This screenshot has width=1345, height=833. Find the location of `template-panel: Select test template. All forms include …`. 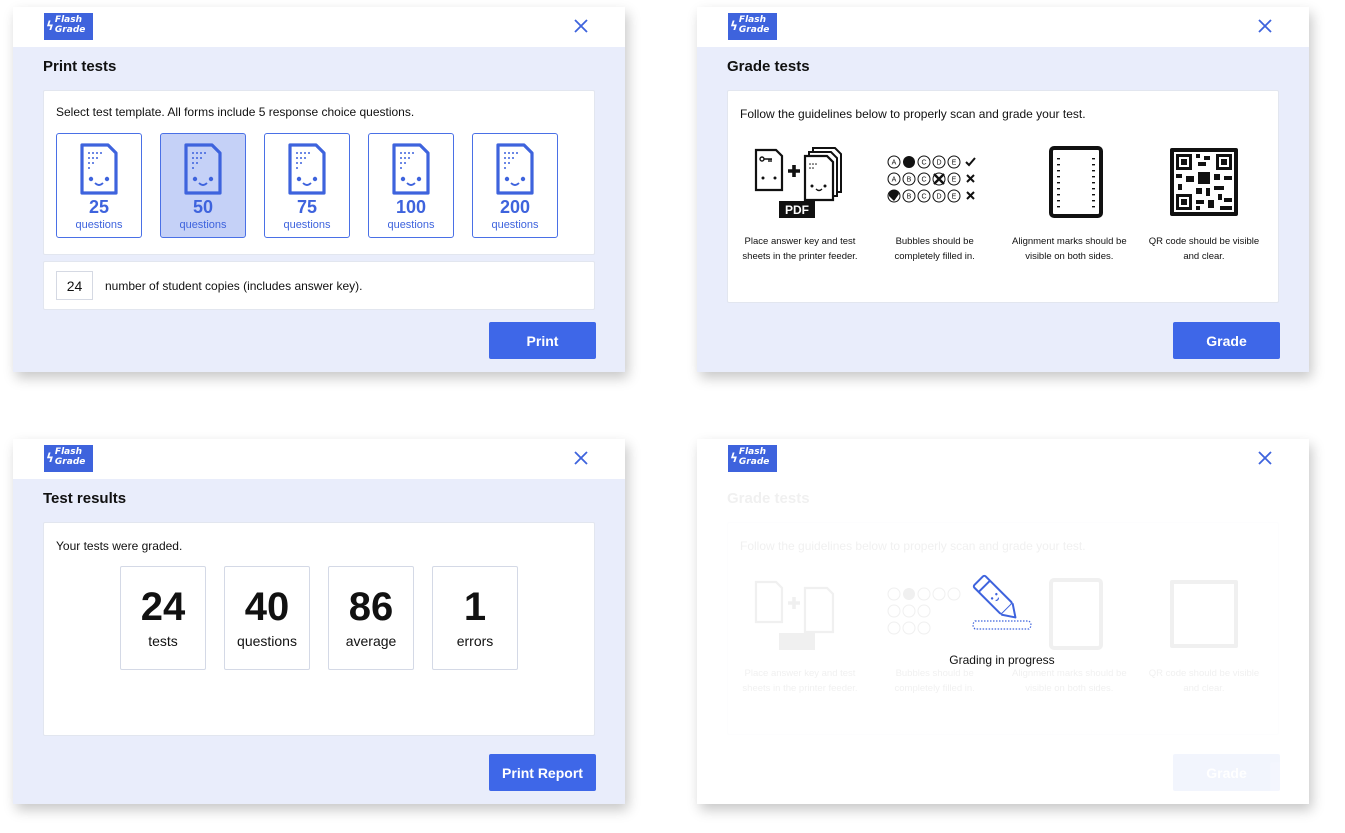

template-panel: Select test template. All forms include … is located at coordinates (319, 172).